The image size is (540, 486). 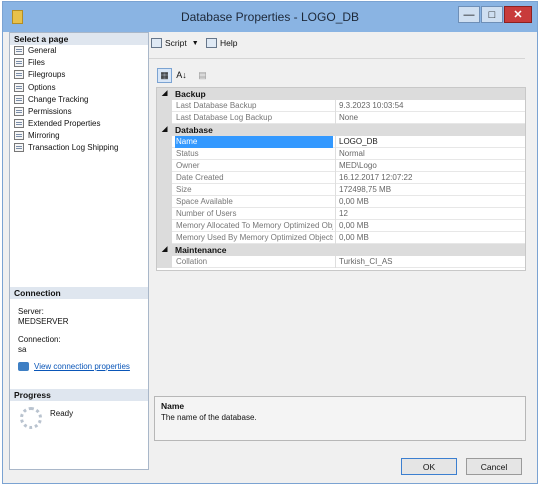 I want to click on property-name: Number of Users, so click(x=206, y=213).